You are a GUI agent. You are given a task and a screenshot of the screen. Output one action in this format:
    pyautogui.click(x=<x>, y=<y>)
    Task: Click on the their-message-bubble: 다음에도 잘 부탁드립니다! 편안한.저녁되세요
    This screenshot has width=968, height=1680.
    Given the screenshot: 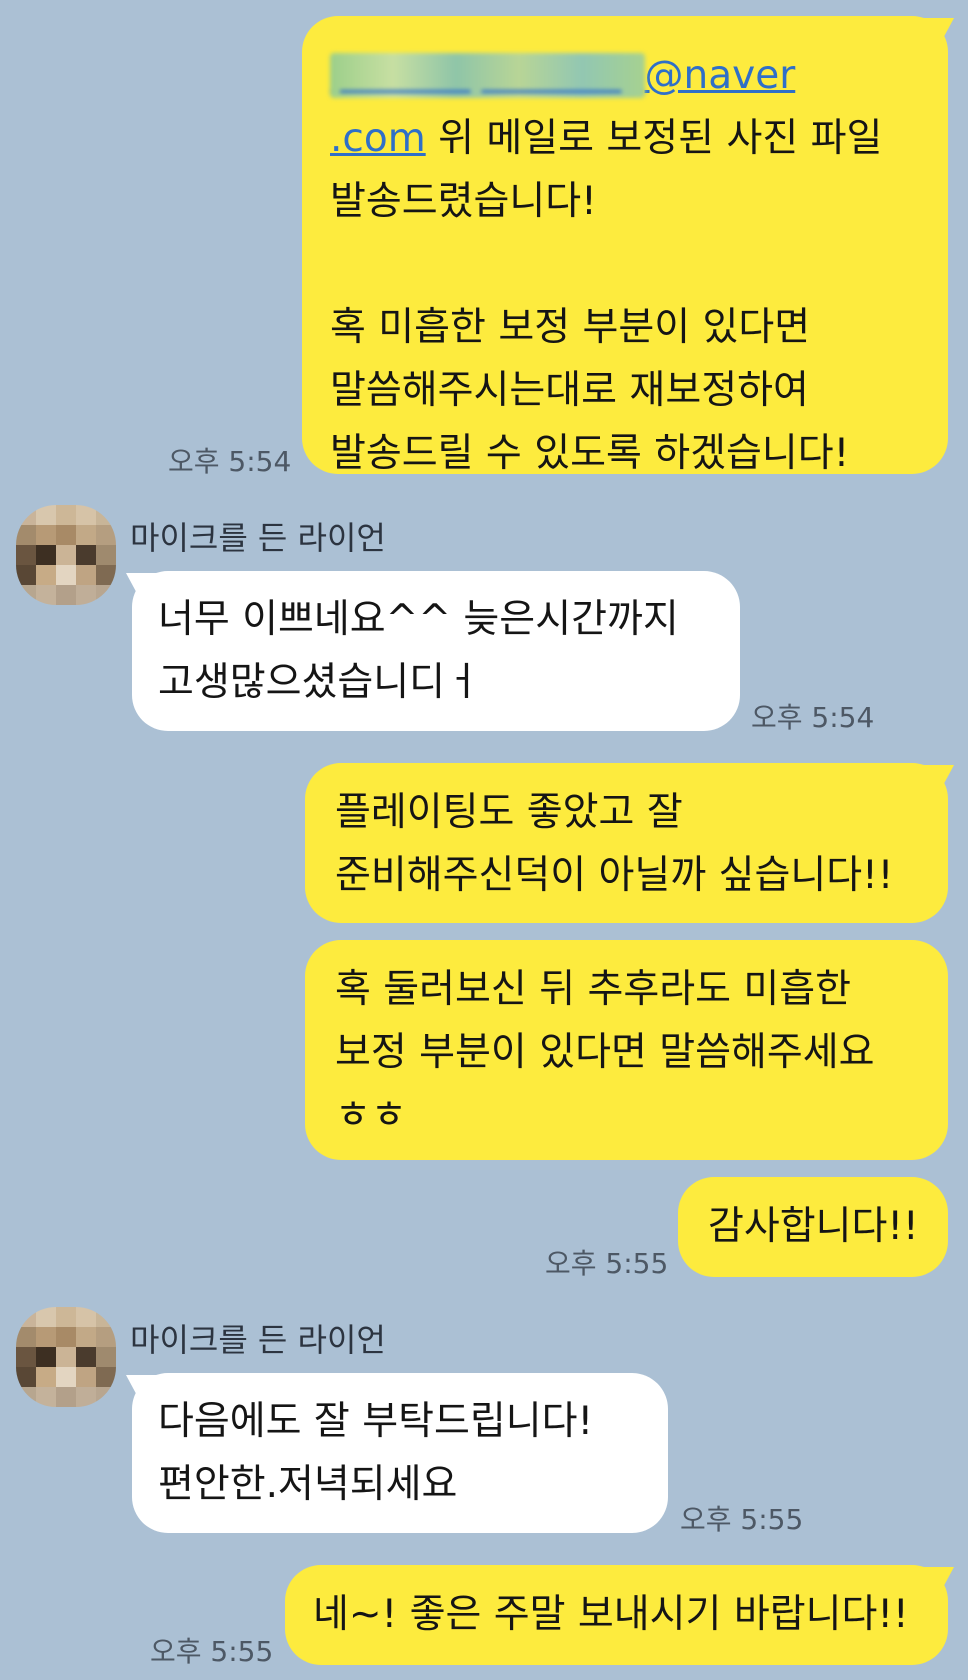 What is the action you would take?
    pyautogui.click(x=397, y=1453)
    